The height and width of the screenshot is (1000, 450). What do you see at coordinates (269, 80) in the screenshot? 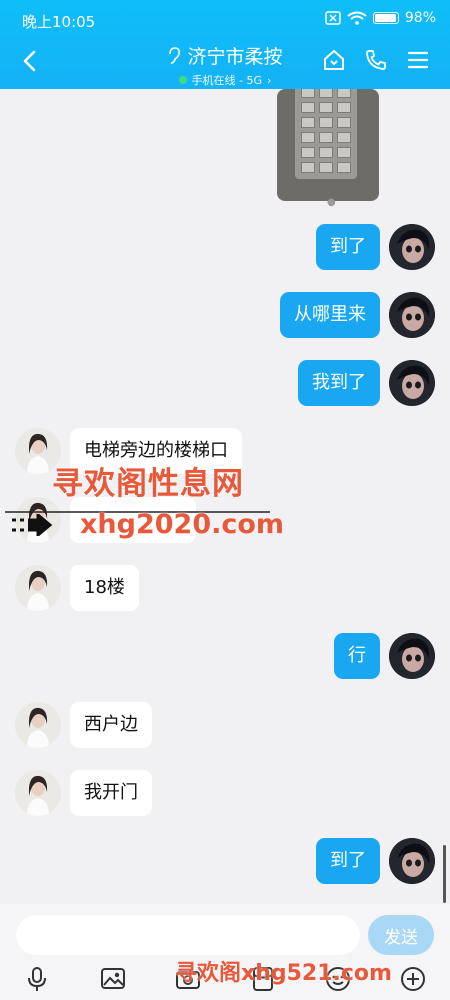
I see `chevron-right-icon: ›` at bounding box center [269, 80].